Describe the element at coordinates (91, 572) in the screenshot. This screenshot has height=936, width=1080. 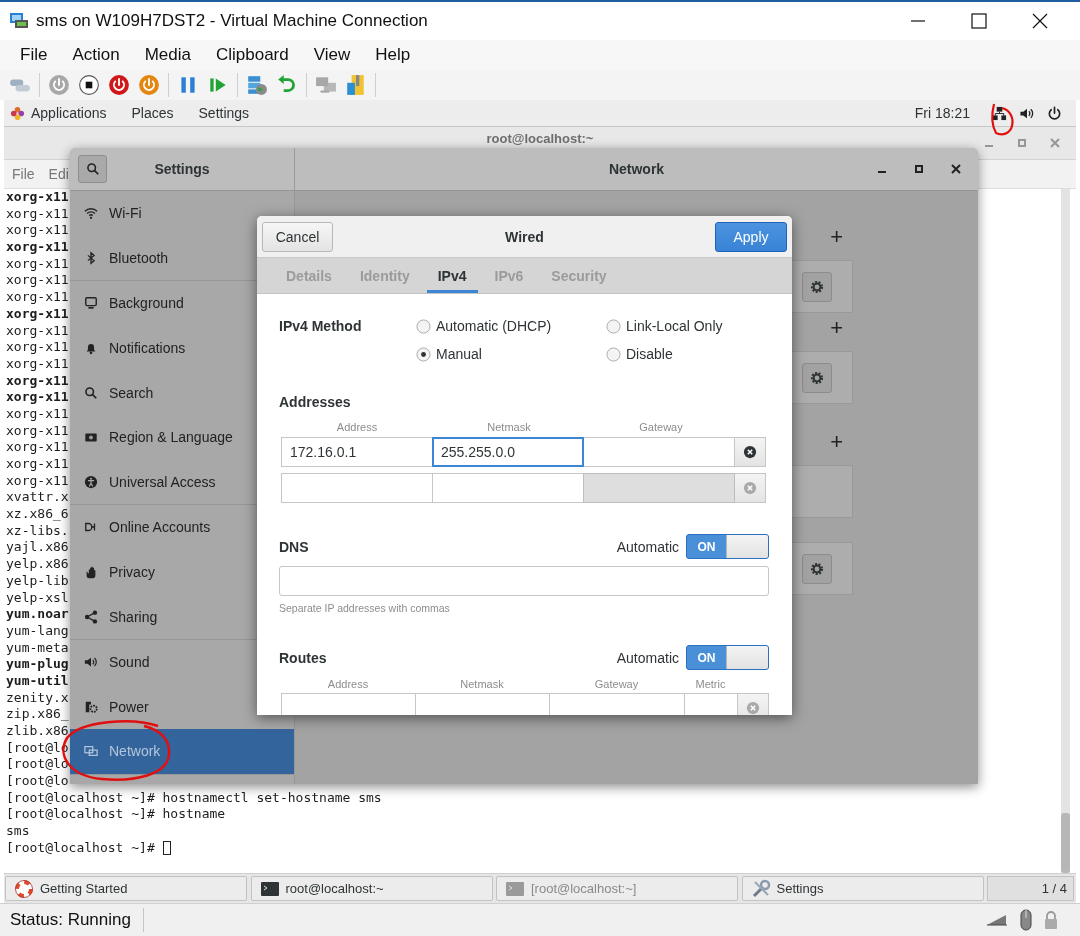
I see `hand-icon` at that location.